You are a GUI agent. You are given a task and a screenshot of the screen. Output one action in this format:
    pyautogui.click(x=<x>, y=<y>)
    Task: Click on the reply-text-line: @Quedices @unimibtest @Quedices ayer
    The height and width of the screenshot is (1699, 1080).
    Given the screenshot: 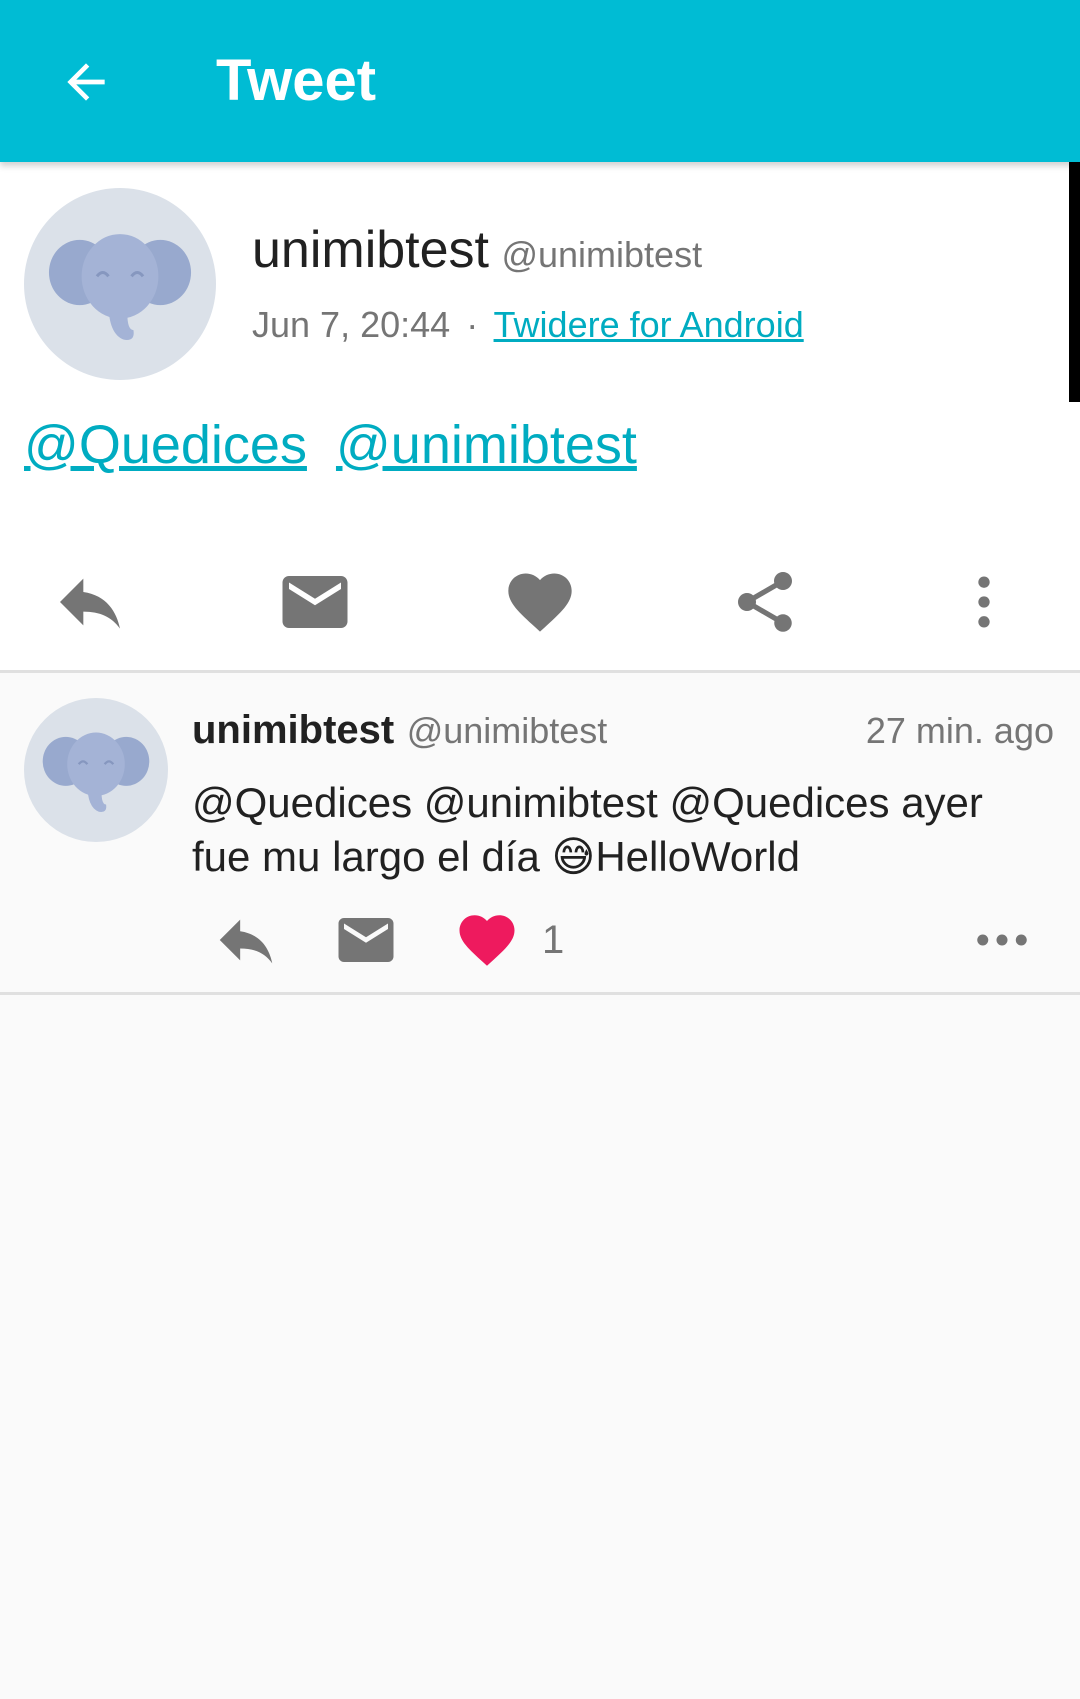 What is the action you would take?
    pyautogui.click(x=587, y=802)
    